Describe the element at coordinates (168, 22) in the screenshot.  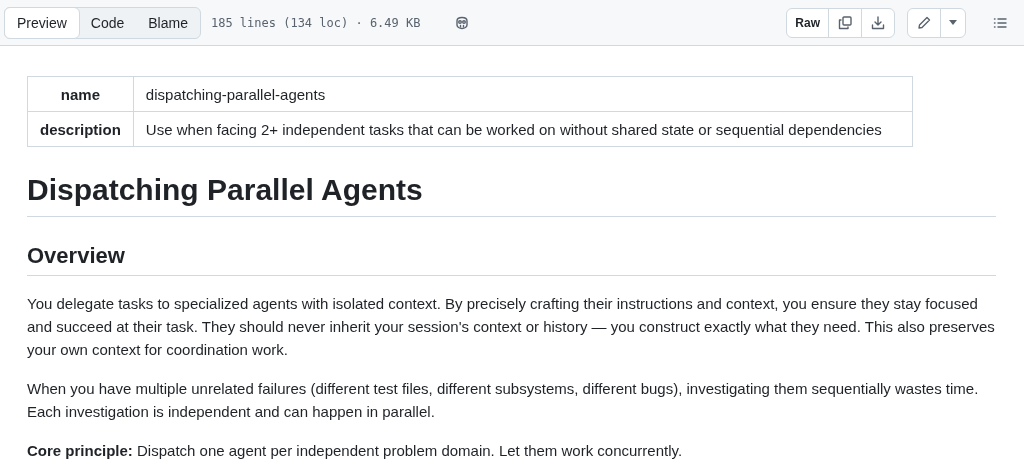
I see `view-tab: Blame` at that location.